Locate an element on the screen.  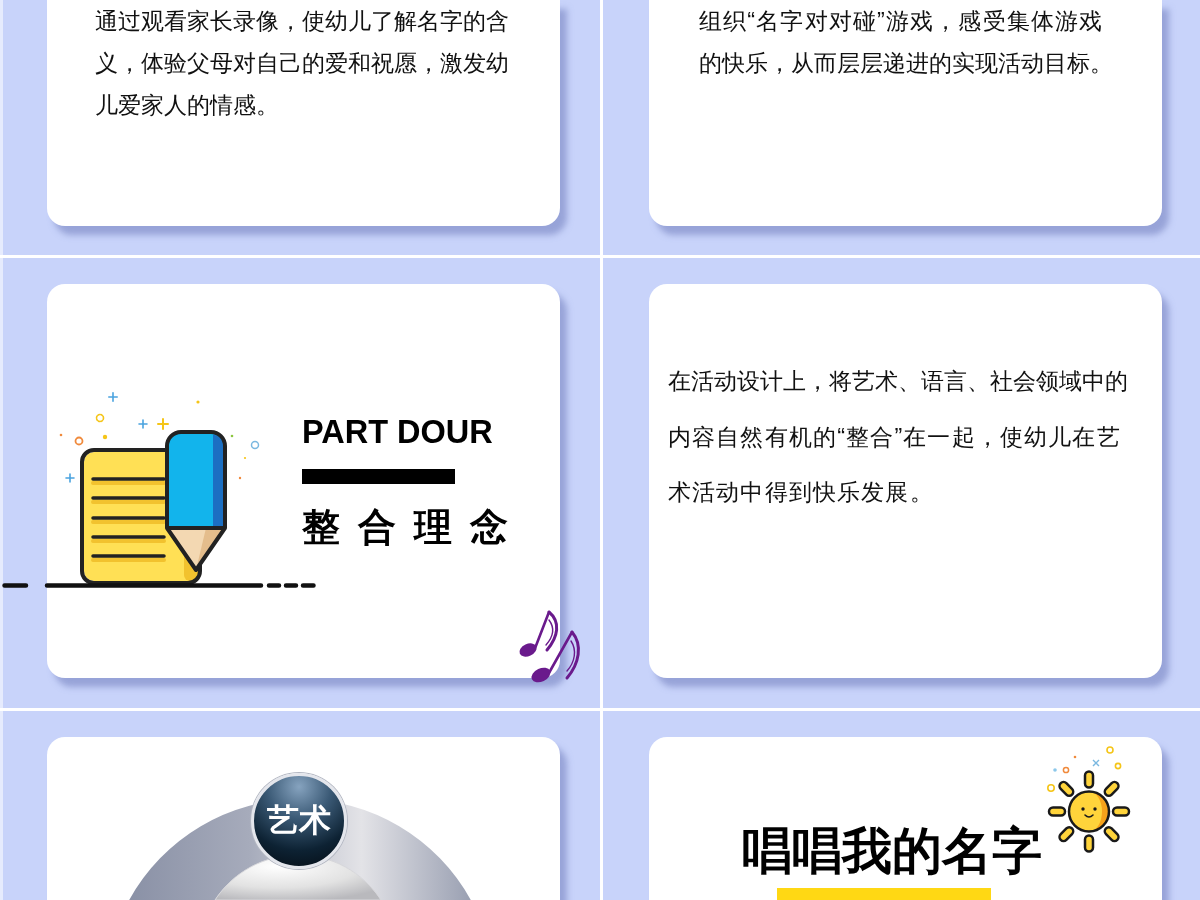
section-label: PART DOUR is located at coordinates (397, 432).